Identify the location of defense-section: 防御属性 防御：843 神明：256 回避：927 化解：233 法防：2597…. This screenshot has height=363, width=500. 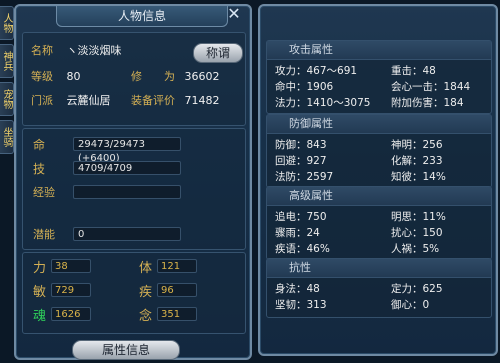
(379, 151).